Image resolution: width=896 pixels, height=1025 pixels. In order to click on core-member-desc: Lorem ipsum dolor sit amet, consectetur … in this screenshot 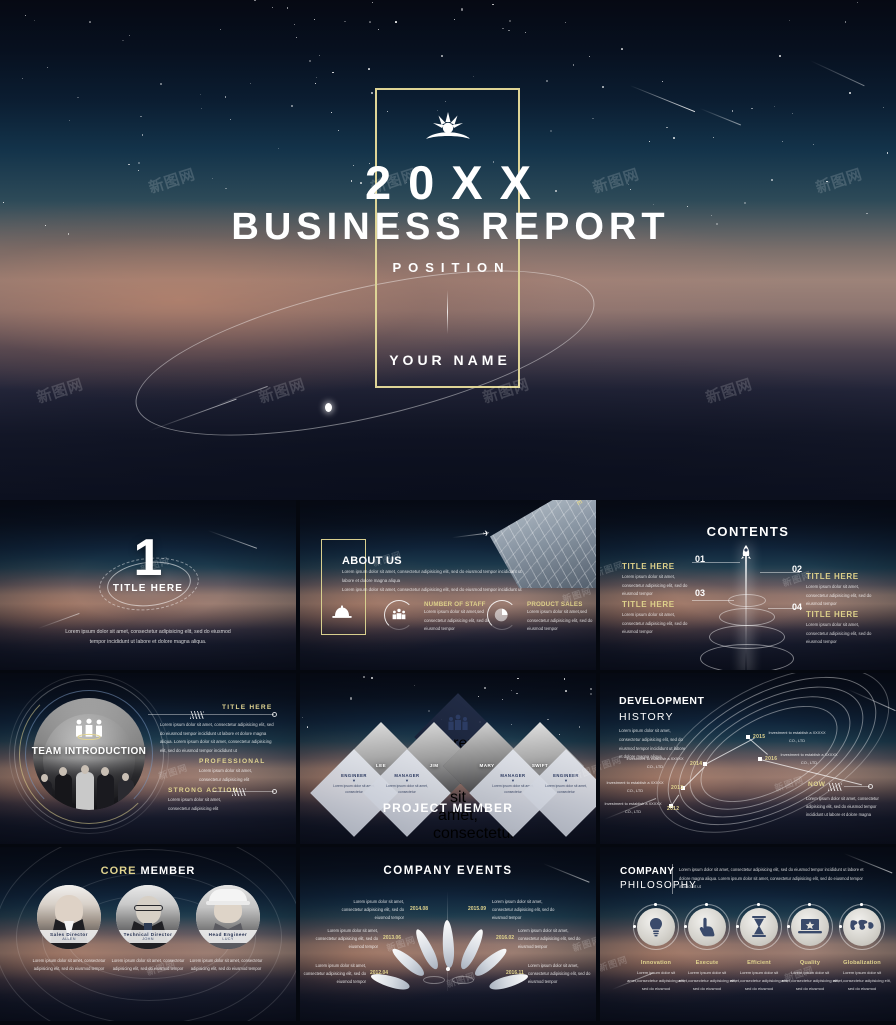, I will do `click(226, 965)`.